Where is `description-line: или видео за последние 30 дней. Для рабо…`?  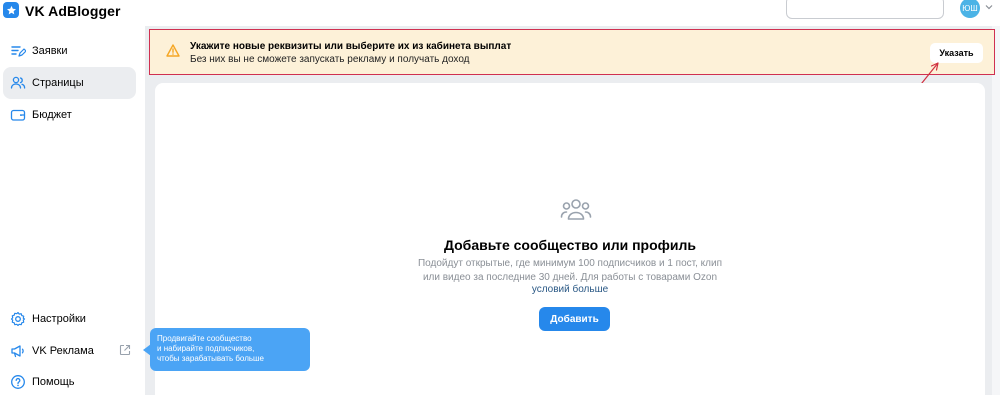
description-line: или видео за последние 30 дней. Для рабо… is located at coordinates (570, 277).